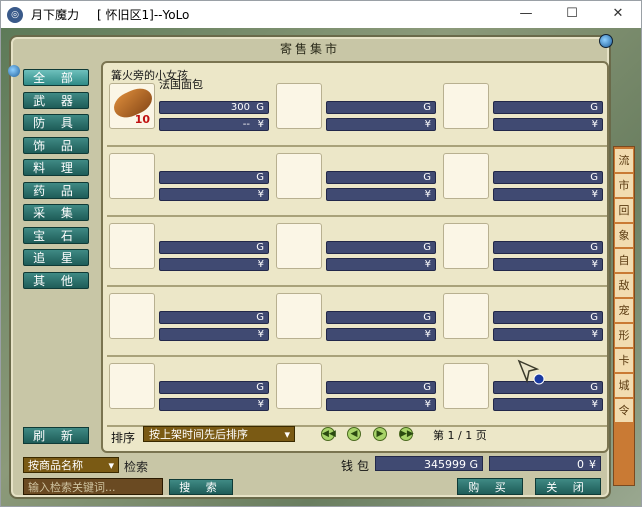 The image size is (642, 507). What do you see at coordinates (328, 434) in the screenshot?
I see `first-page-icon: ◀◀` at bounding box center [328, 434].